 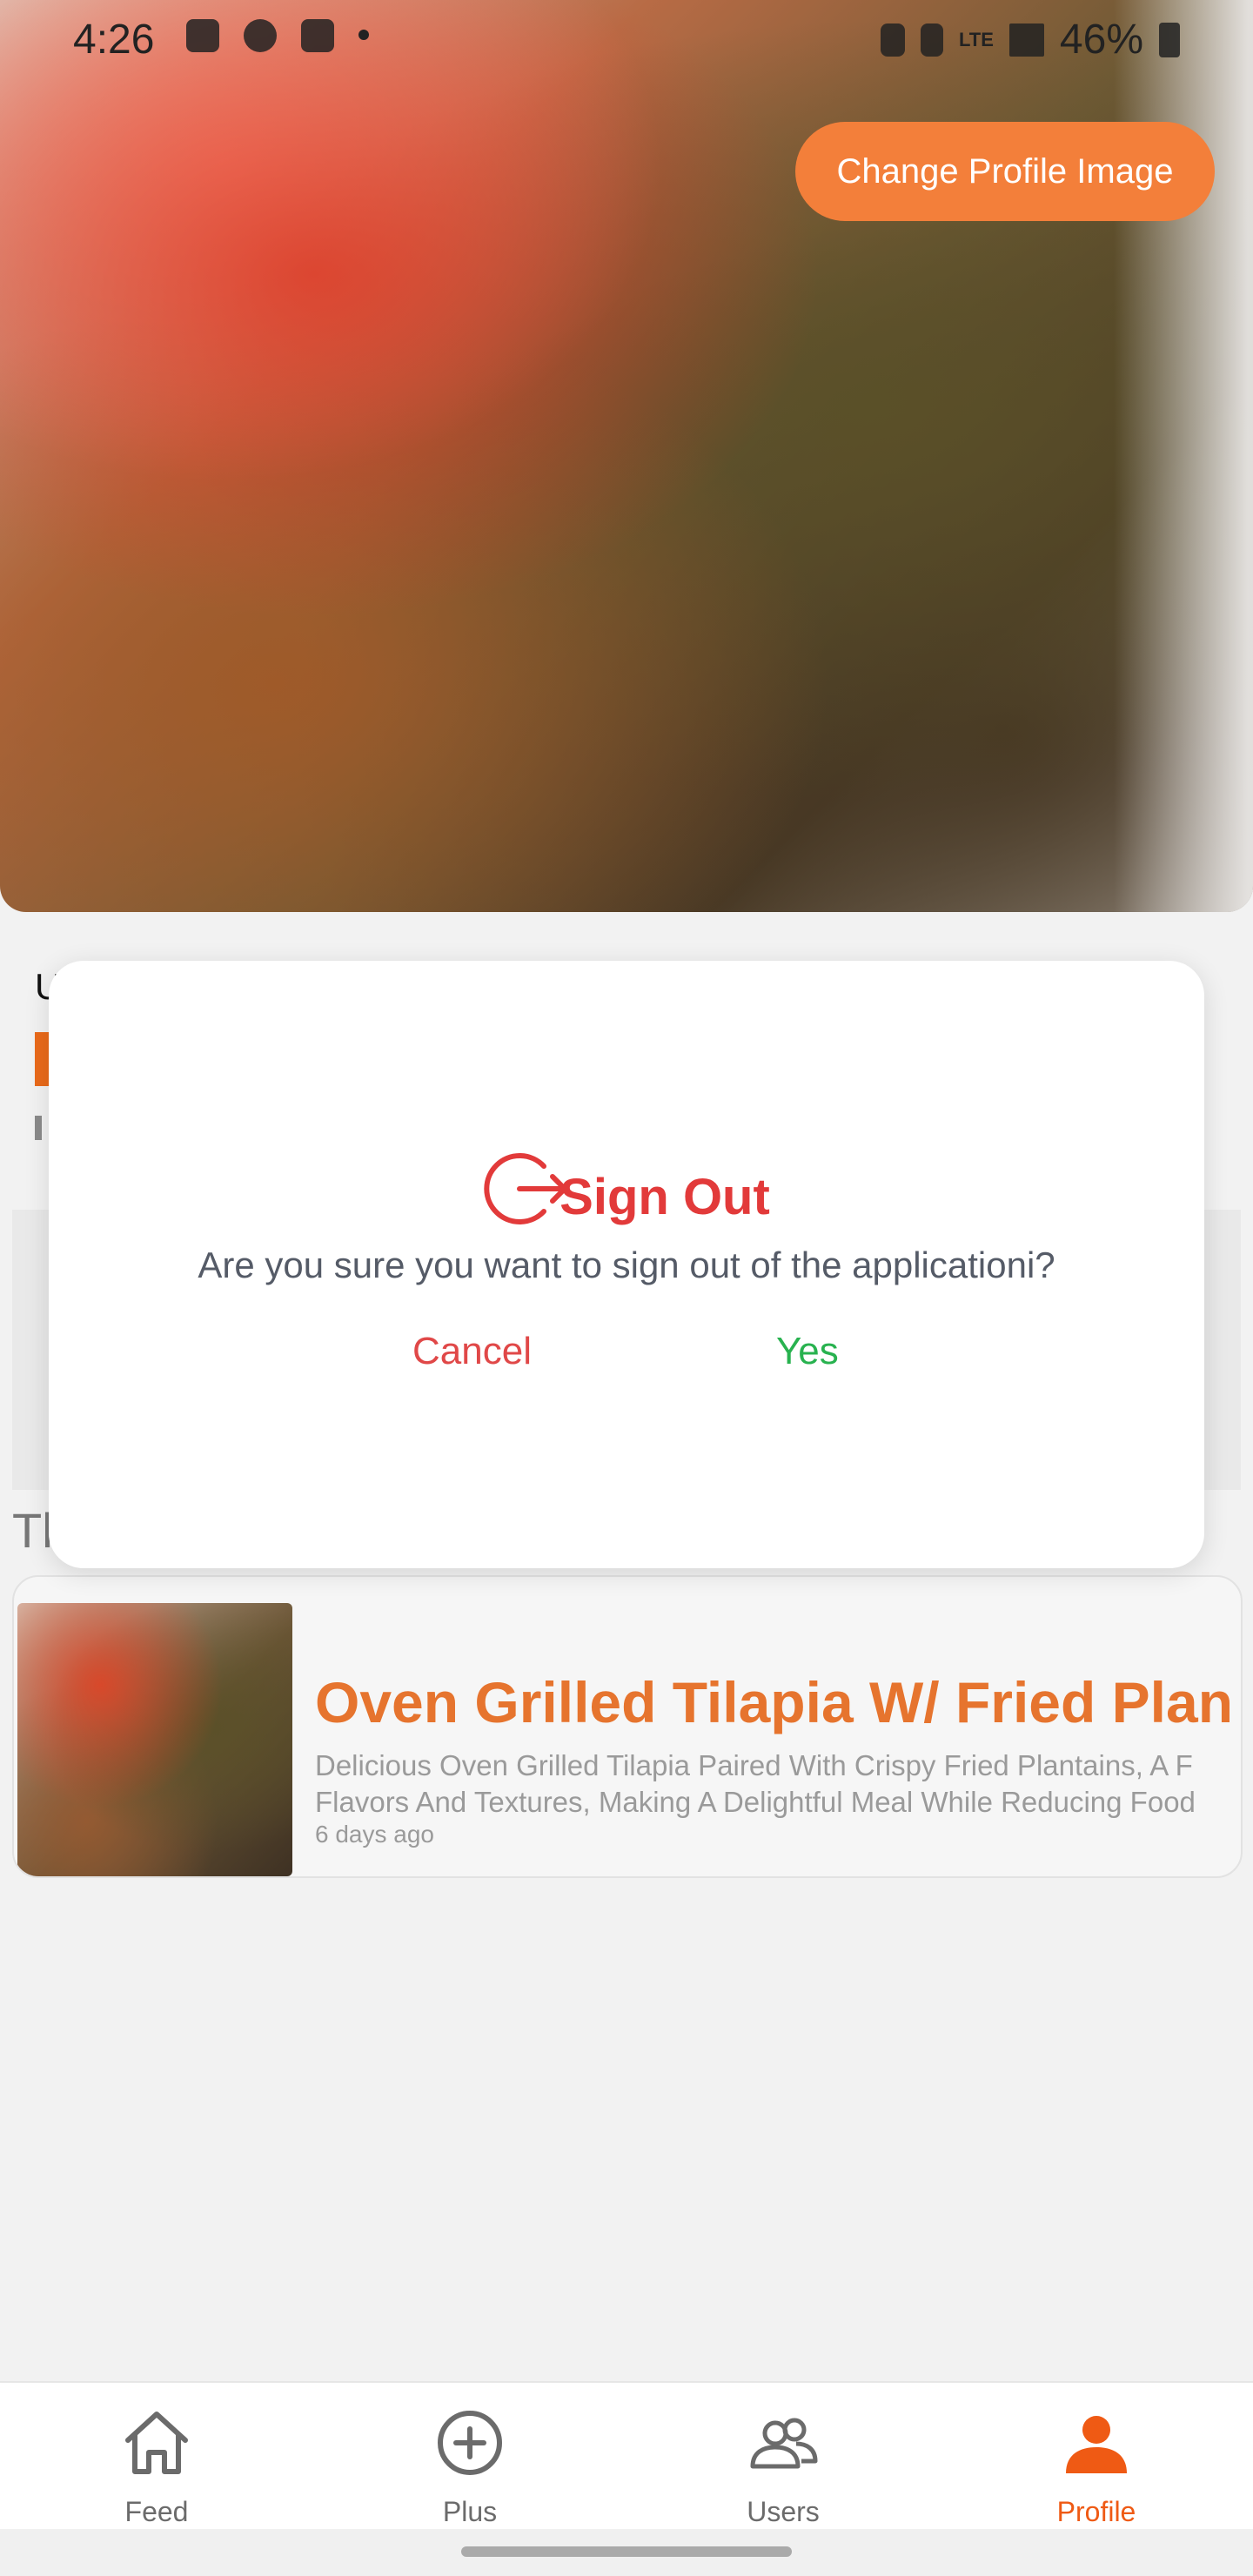 What do you see at coordinates (1096, 2511) in the screenshot?
I see `nav-label-profile: Profile` at bounding box center [1096, 2511].